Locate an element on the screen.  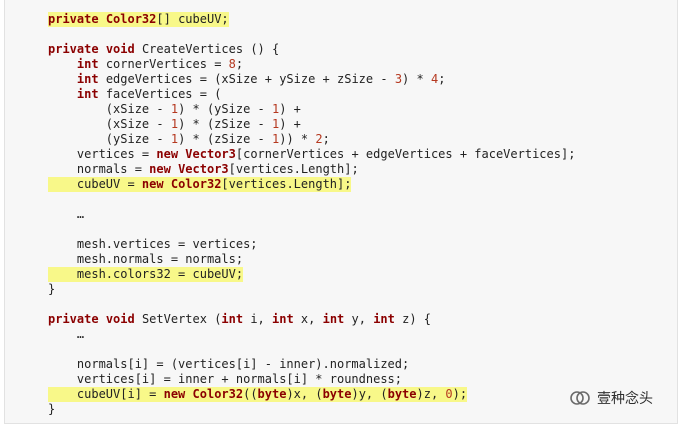
code-line: (ySize - 1) * (zSize - 1)) * 2; is located at coordinates (189, 139).